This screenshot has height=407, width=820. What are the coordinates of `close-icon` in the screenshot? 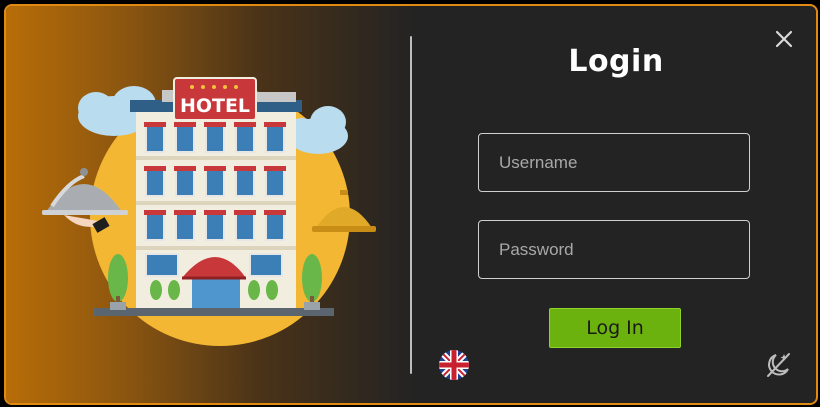 It's located at (784, 39).